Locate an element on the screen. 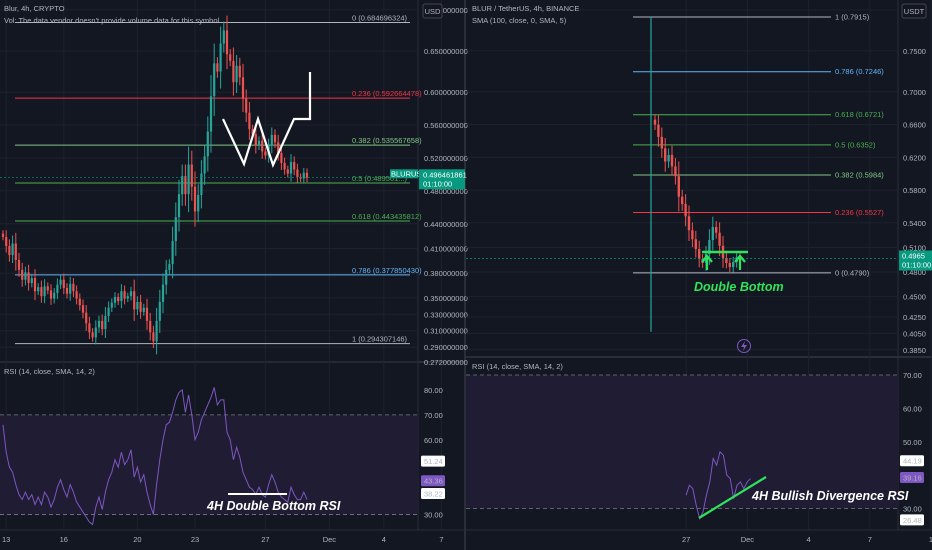 Image resolution: width=932 pixels, height=550 pixels. left-currency-label: USD is located at coordinates (433, 11).